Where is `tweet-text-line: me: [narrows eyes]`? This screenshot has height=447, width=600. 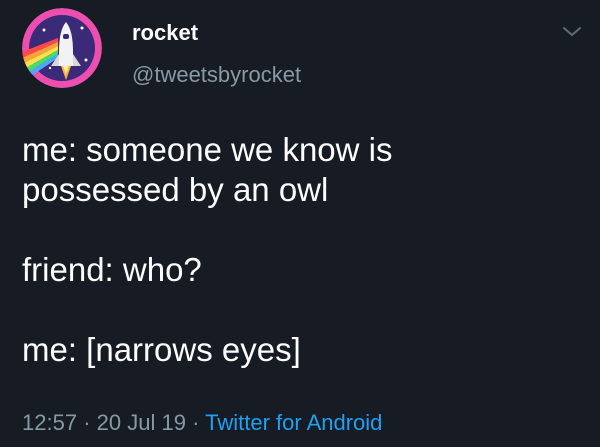 tweet-text-line: me: [narrows eyes] is located at coordinates (161, 349).